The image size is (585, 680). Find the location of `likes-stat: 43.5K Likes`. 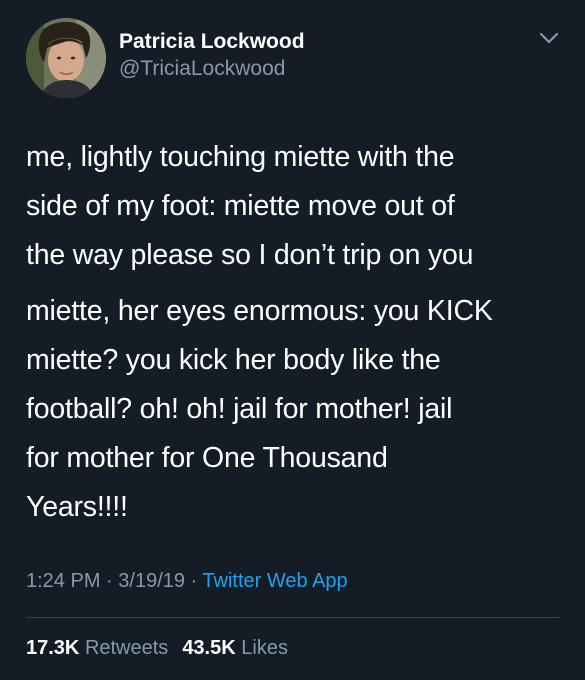

likes-stat: 43.5K Likes is located at coordinates (235, 648).